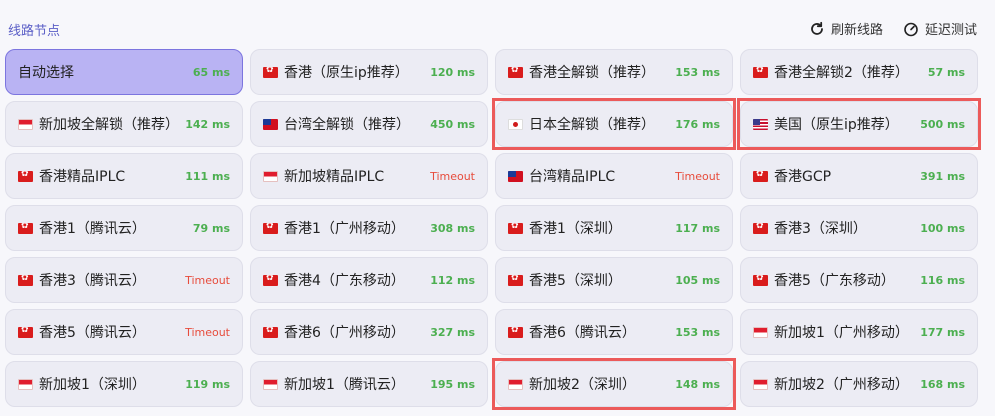 The height and width of the screenshot is (416, 995). What do you see at coordinates (207, 176) in the screenshot?
I see `node-delay: 111 ms` at bounding box center [207, 176].